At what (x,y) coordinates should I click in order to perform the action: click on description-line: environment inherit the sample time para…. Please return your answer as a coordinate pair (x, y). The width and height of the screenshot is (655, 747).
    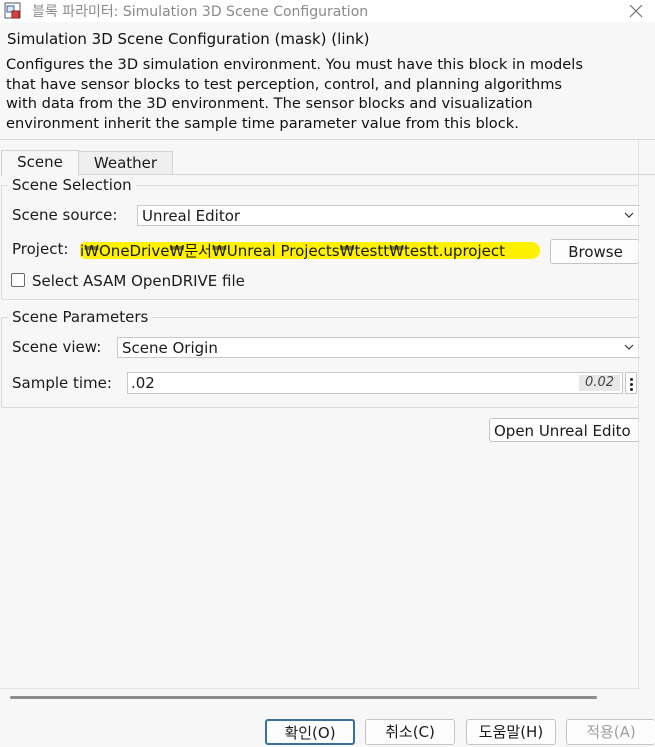
    Looking at the image, I should click on (262, 123).